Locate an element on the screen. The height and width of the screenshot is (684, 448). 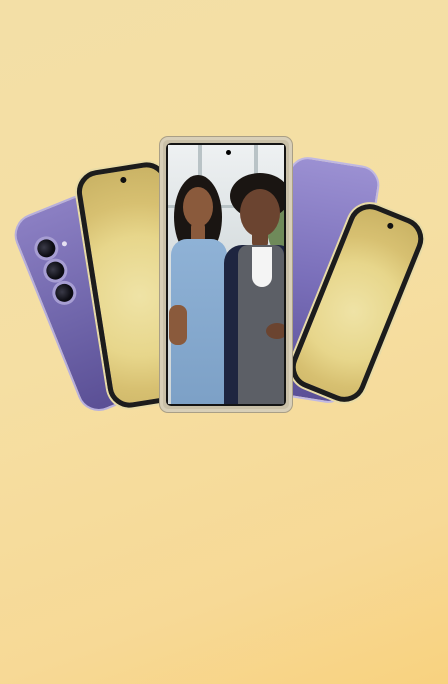
couple-photo is located at coordinates (226, 274).